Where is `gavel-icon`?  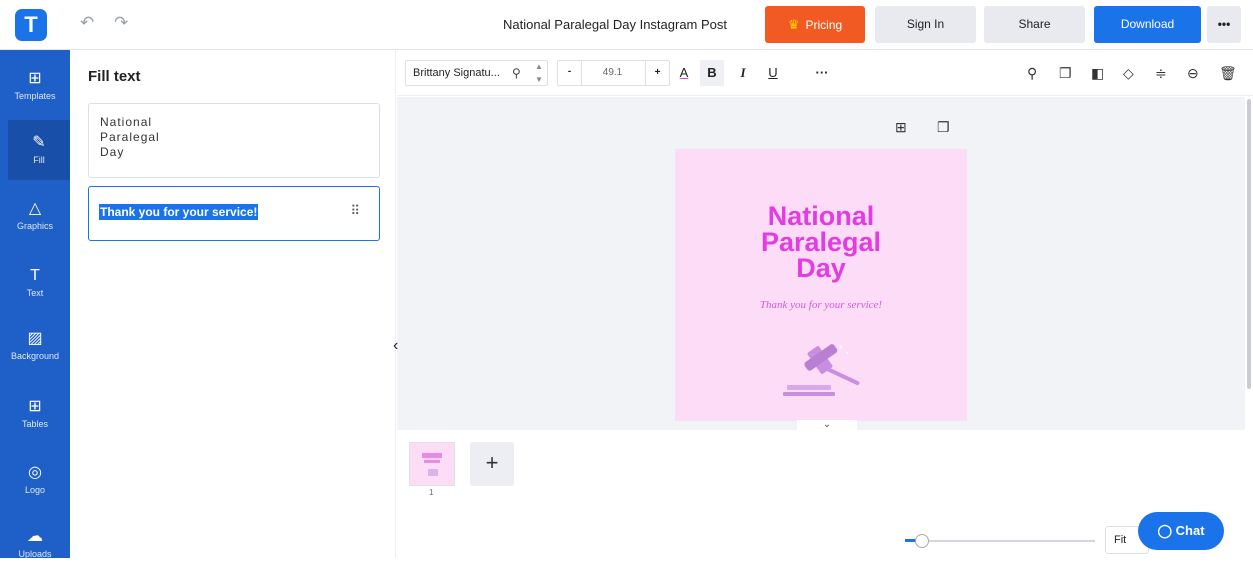 gavel-icon is located at coordinates (823, 372).